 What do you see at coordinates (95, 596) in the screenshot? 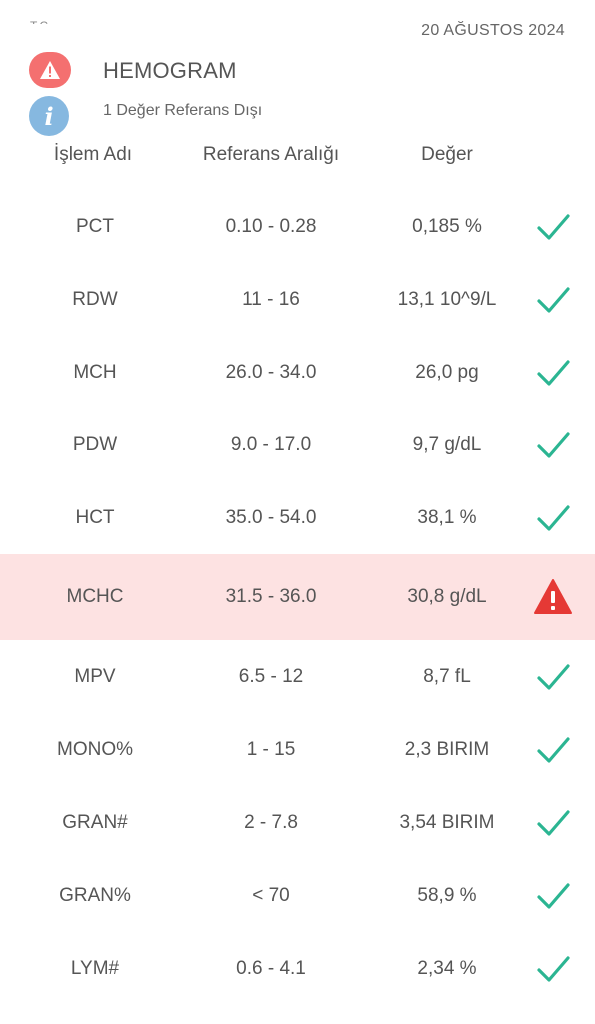
I see `test-name: MCHC` at bounding box center [95, 596].